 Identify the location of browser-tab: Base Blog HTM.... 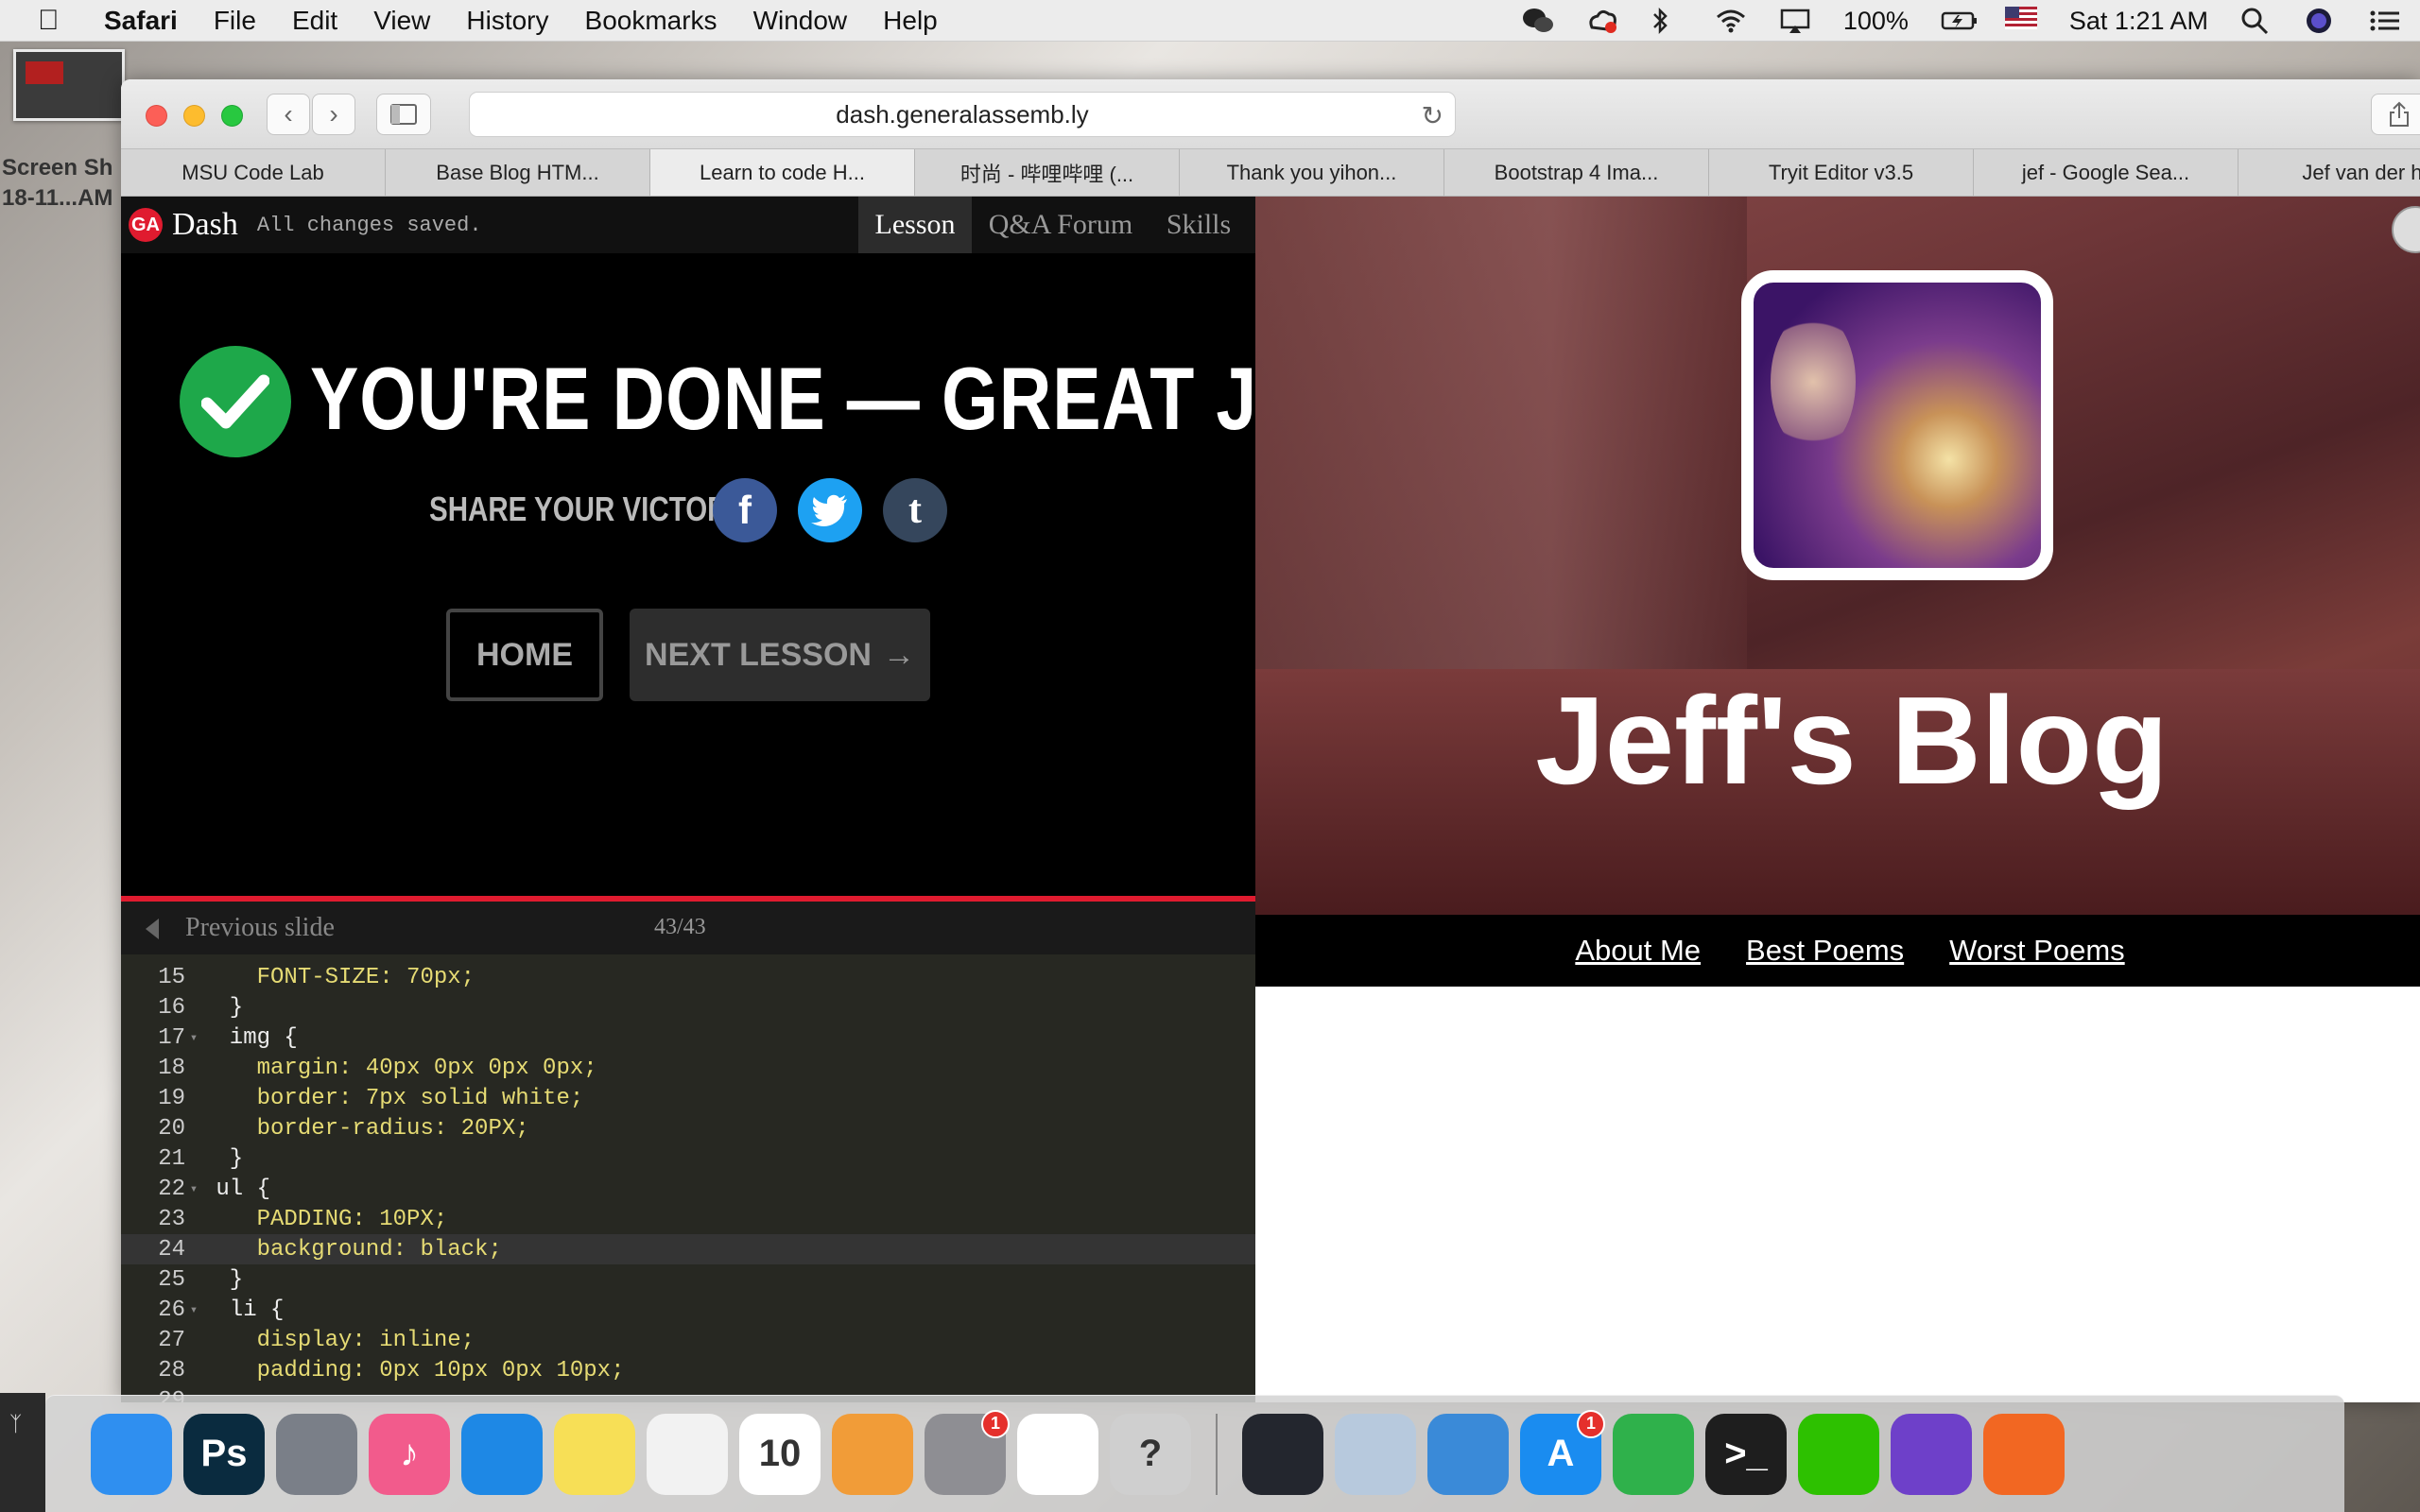
(518, 172).